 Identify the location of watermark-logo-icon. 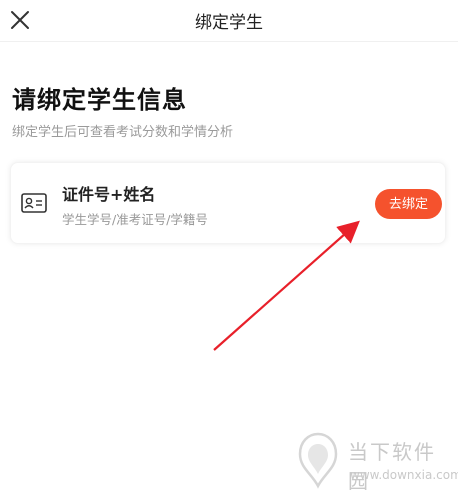
(318, 460).